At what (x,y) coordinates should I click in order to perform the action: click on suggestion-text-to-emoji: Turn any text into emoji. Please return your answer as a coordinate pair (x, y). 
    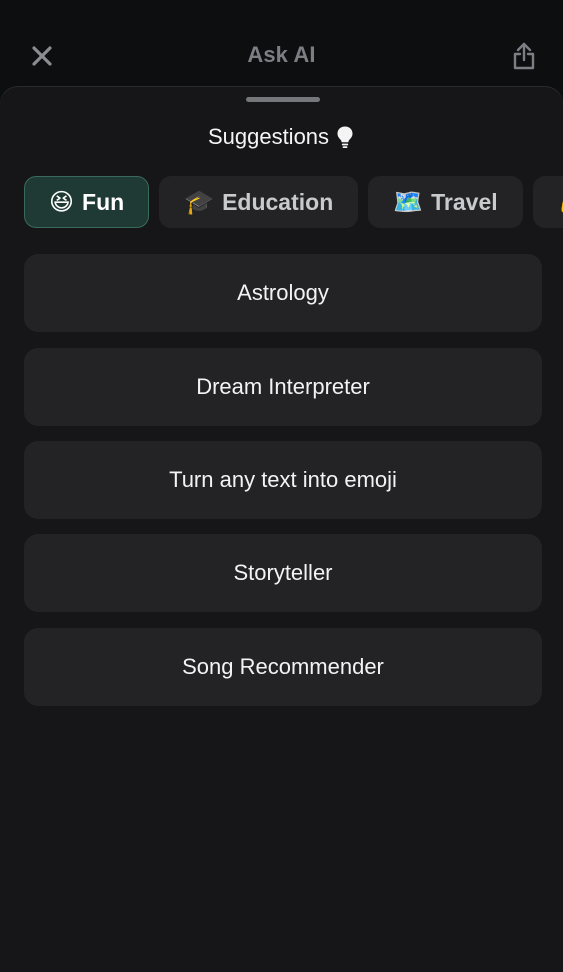
    Looking at the image, I should click on (283, 480).